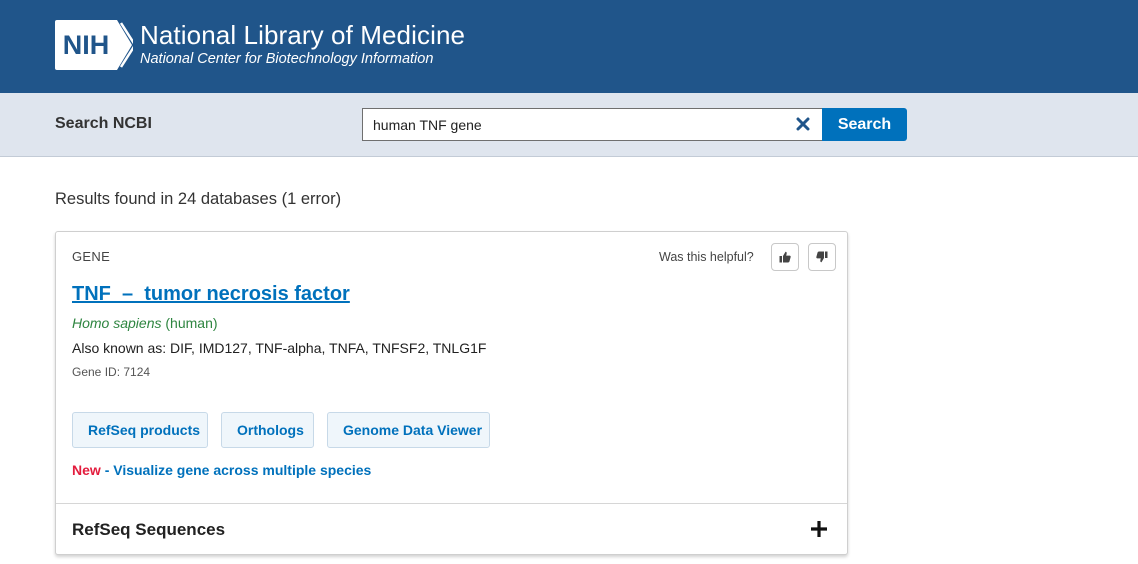 Image resolution: width=1138 pixels, height=564 pixels. I want to click on thumbs-up-button, so click(785, 257).